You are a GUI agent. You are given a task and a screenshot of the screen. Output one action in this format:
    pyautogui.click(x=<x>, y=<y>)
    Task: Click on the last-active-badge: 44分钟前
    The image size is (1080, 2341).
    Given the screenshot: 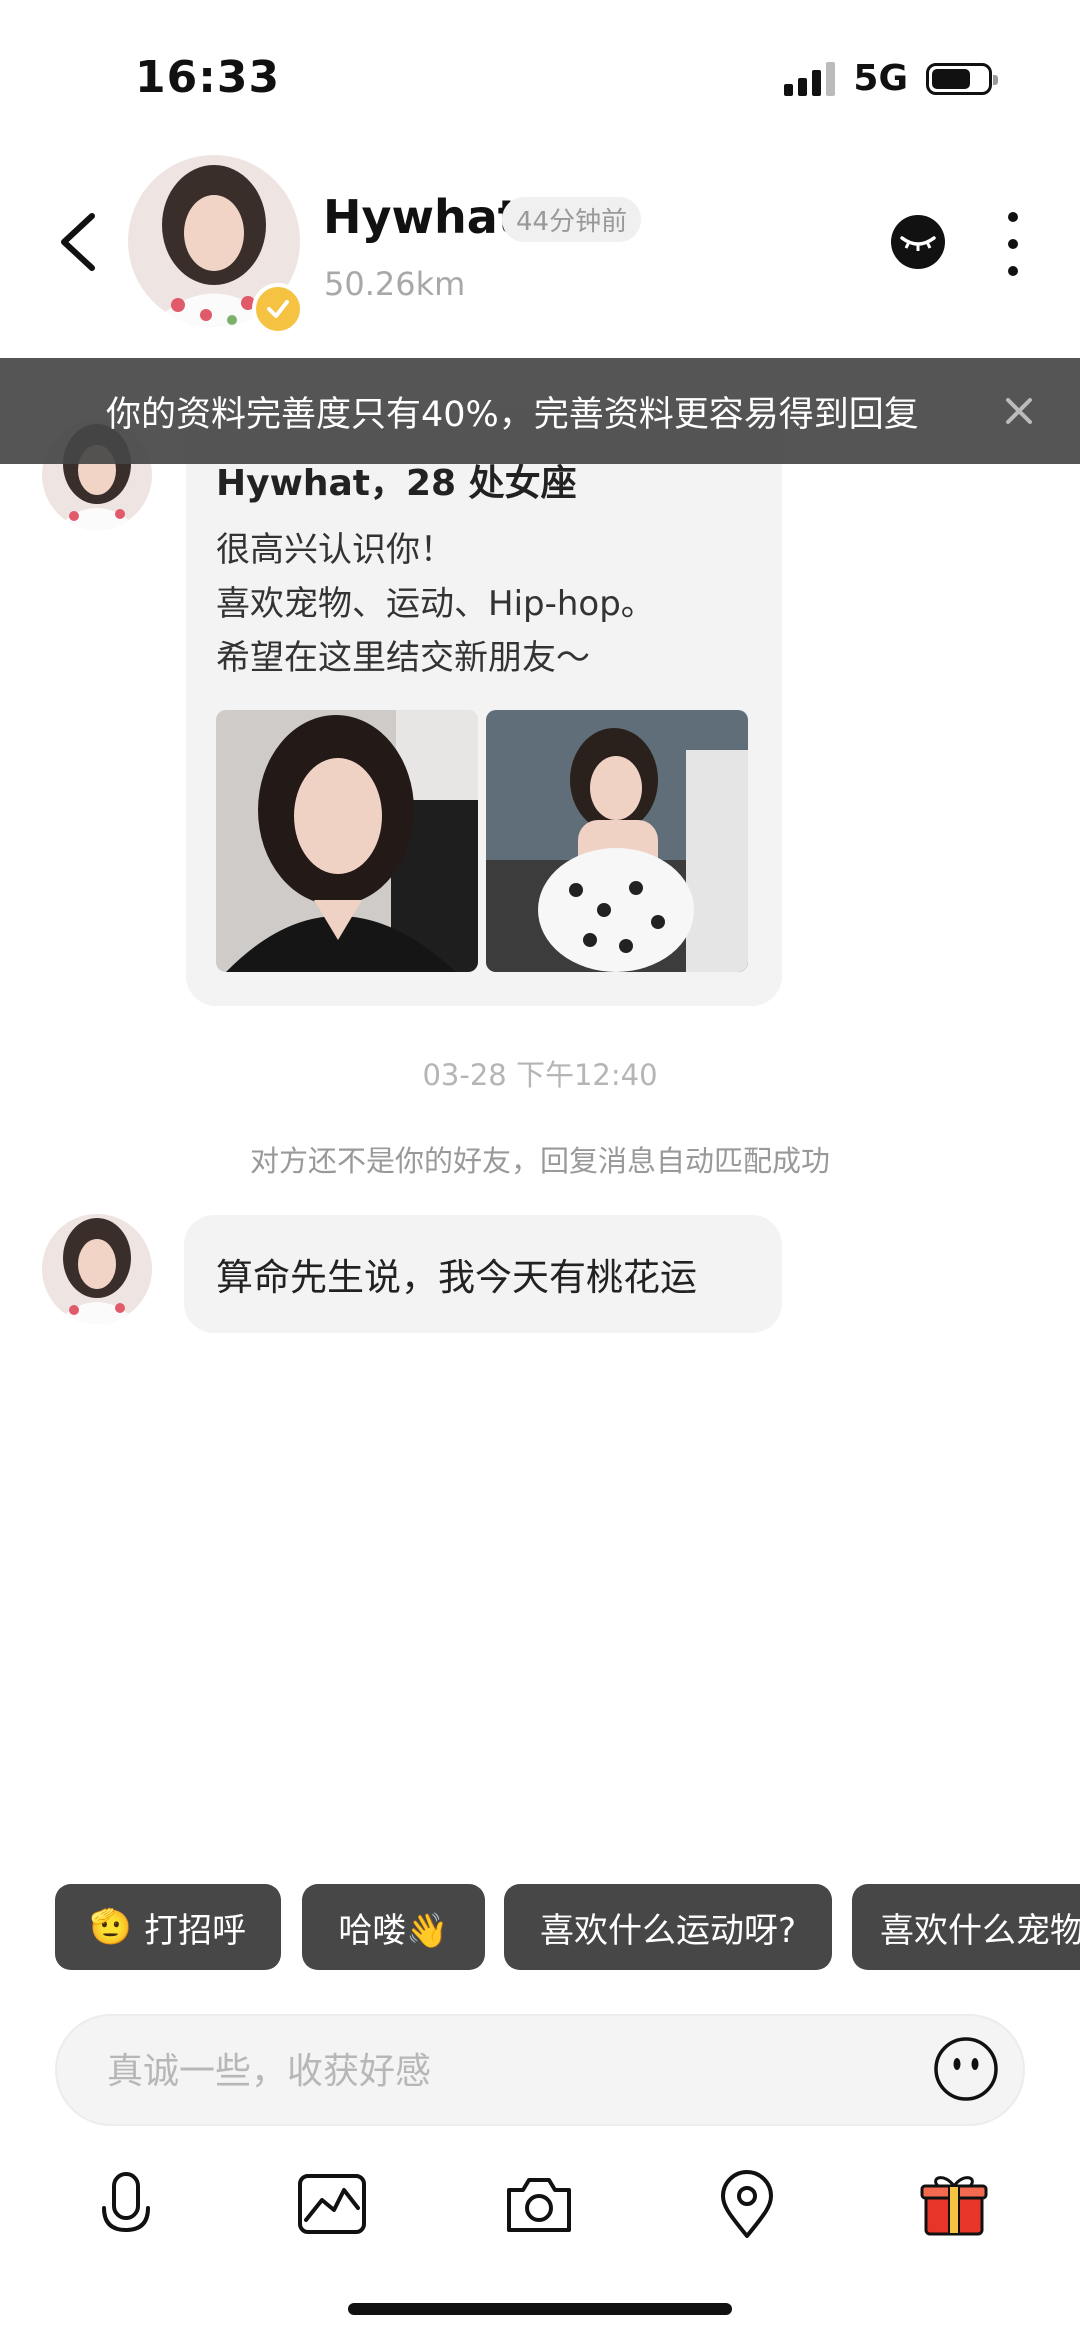 What is the action you would take?
    pyautogui.click(x=572, y=219)
    